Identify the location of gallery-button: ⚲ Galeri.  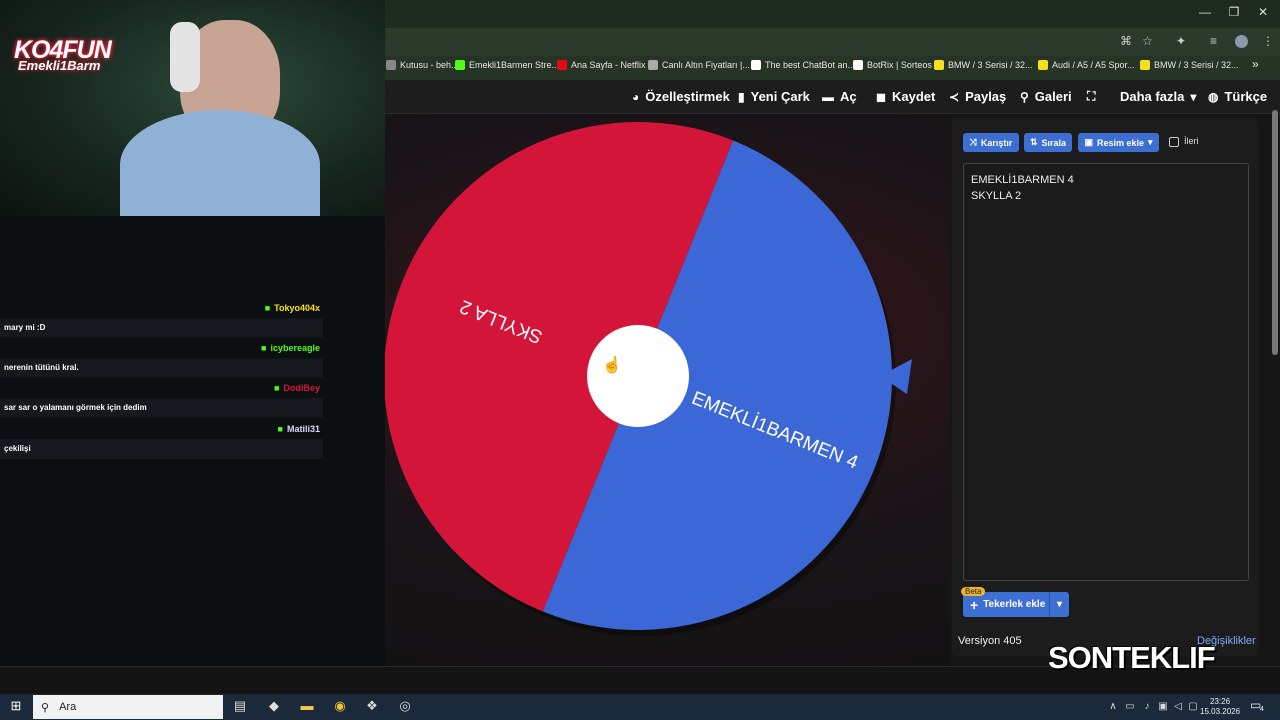
(1046, 96).